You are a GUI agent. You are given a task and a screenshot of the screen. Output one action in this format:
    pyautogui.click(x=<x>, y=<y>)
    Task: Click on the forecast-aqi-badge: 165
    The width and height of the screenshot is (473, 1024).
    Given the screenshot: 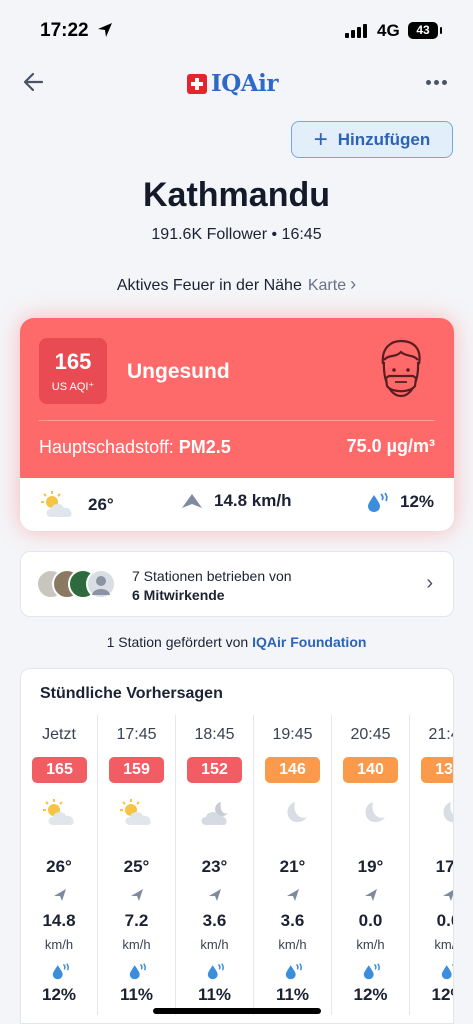 What is the action you would take?
    pyautogui.click(x=59, y=770)
    